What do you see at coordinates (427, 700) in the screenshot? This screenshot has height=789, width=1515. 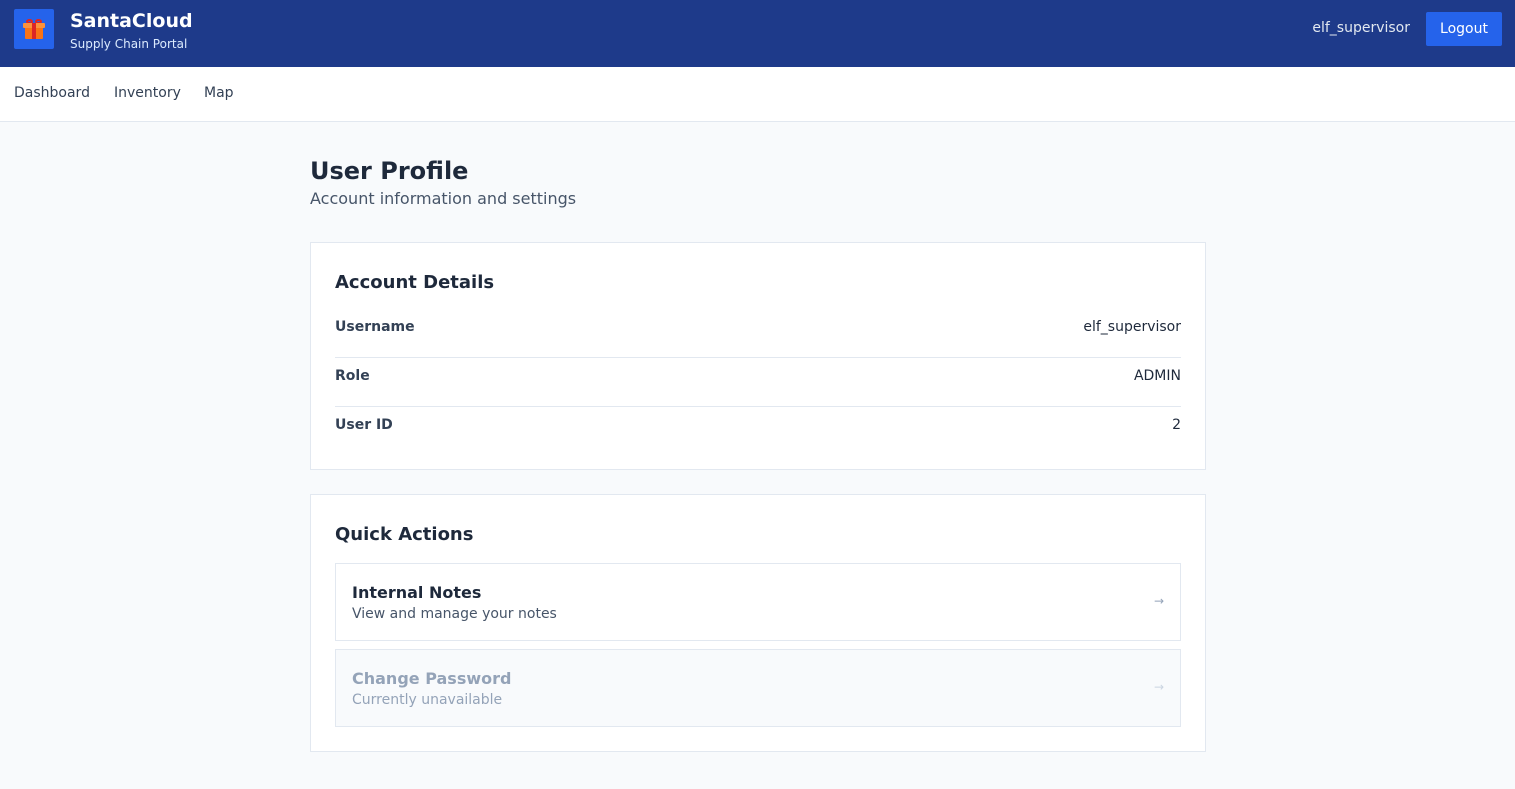 I see `action-description: Currently unavailable` at bounding box center [427, 700].